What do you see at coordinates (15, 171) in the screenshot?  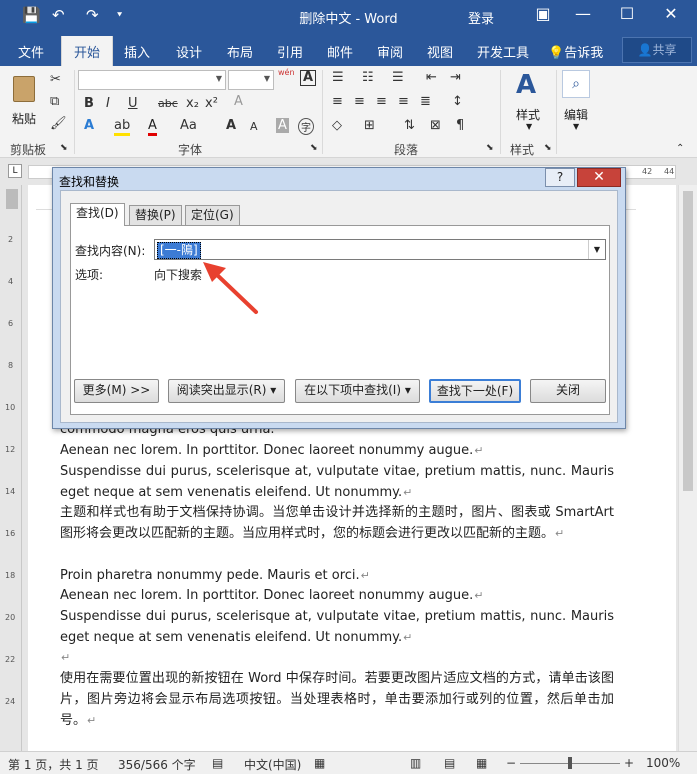 I see `tab-selector: L` at bounding box center [15, 171].